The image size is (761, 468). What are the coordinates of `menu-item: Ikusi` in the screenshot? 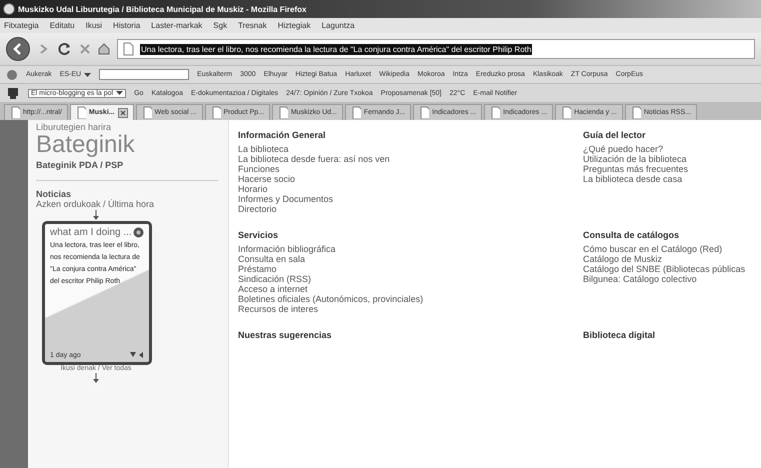 It's located at (94, 25).